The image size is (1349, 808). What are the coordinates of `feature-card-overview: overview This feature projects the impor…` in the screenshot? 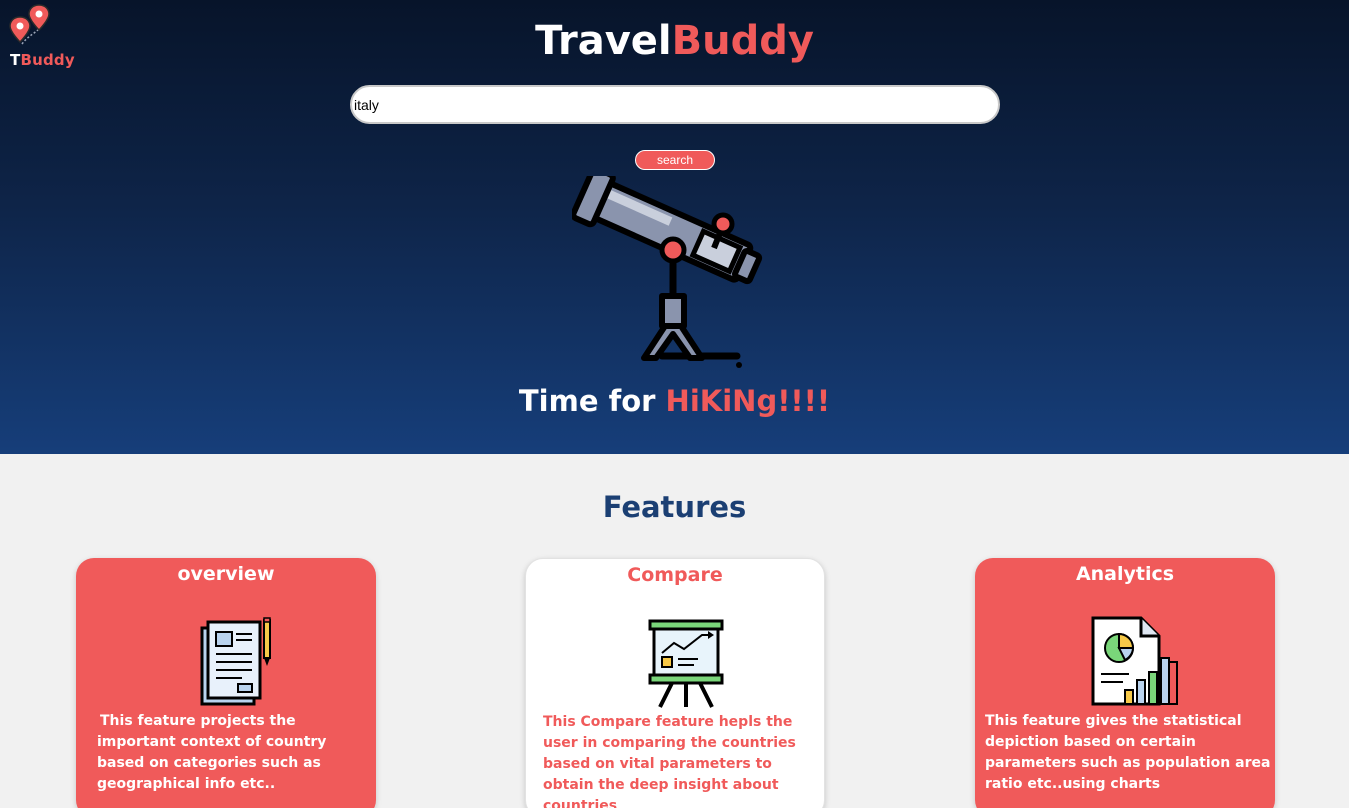 It's located at (226, 683).